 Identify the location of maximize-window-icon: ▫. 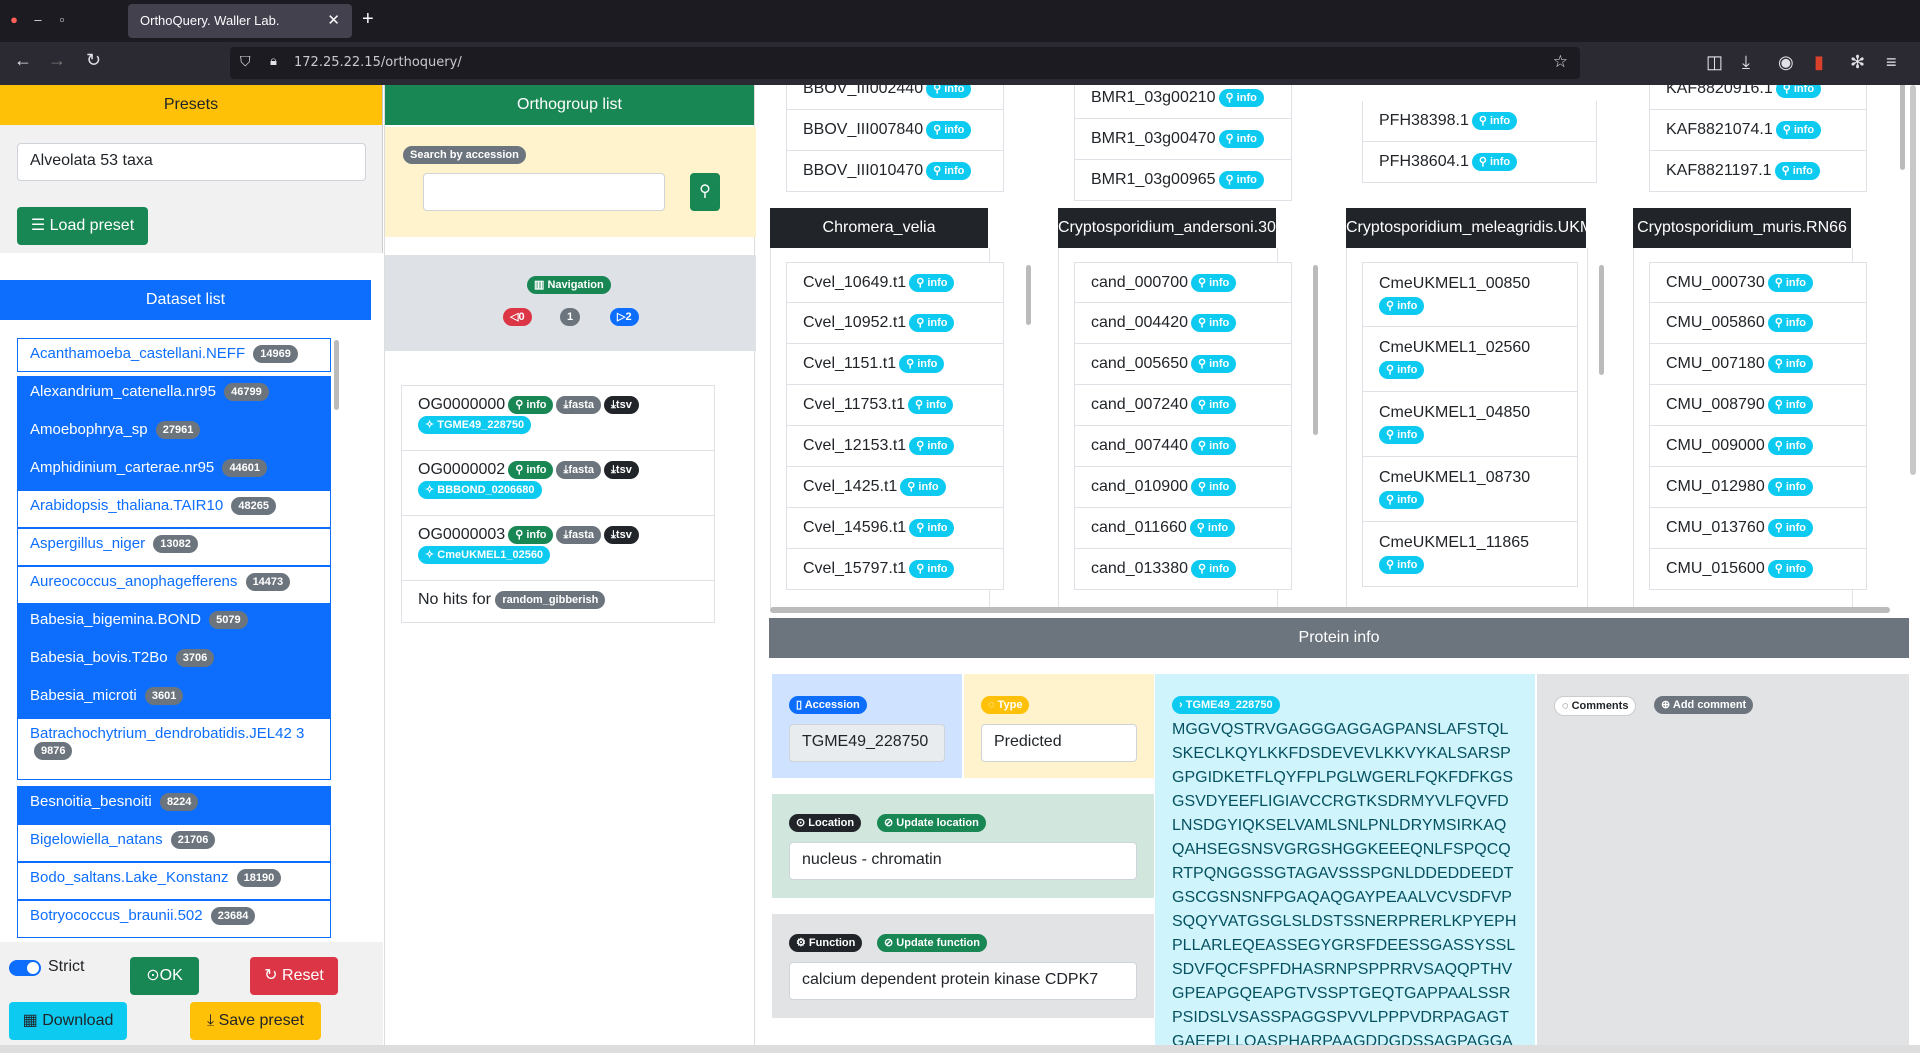
(62, 20).